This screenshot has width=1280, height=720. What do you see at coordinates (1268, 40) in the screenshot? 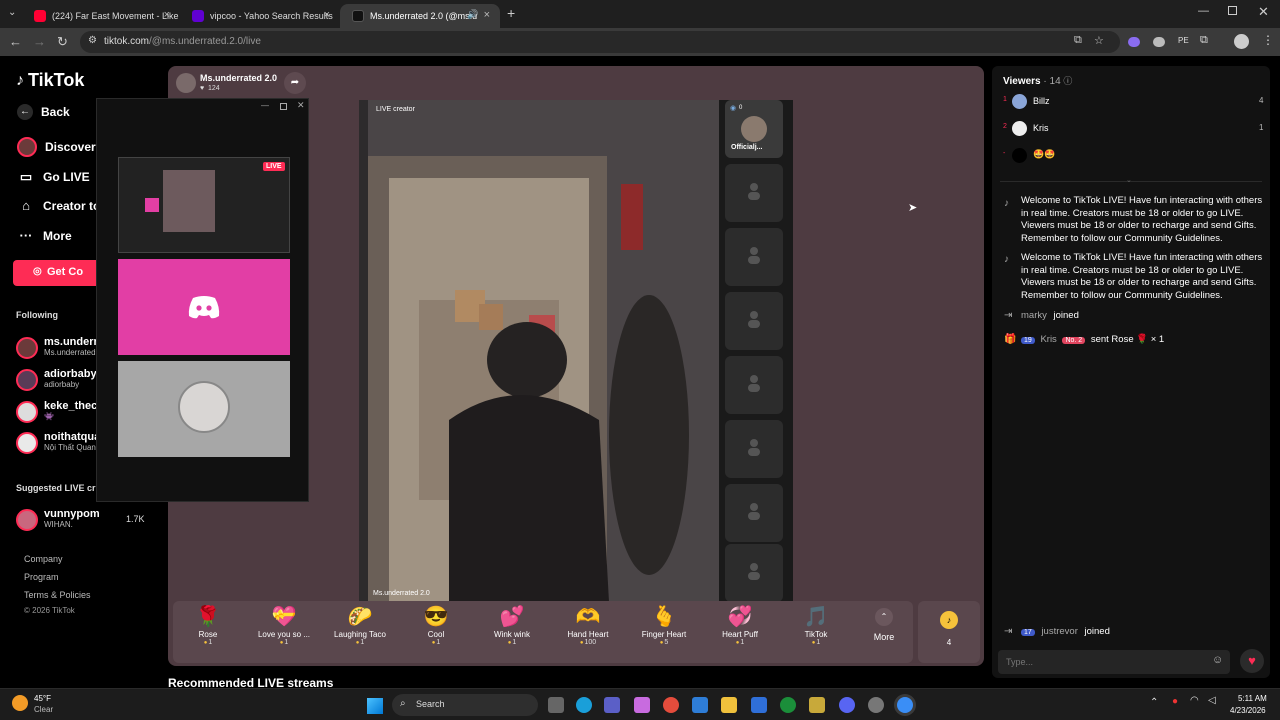
I see `menu-icon: ⋮` at bounding box center [1268, 40].